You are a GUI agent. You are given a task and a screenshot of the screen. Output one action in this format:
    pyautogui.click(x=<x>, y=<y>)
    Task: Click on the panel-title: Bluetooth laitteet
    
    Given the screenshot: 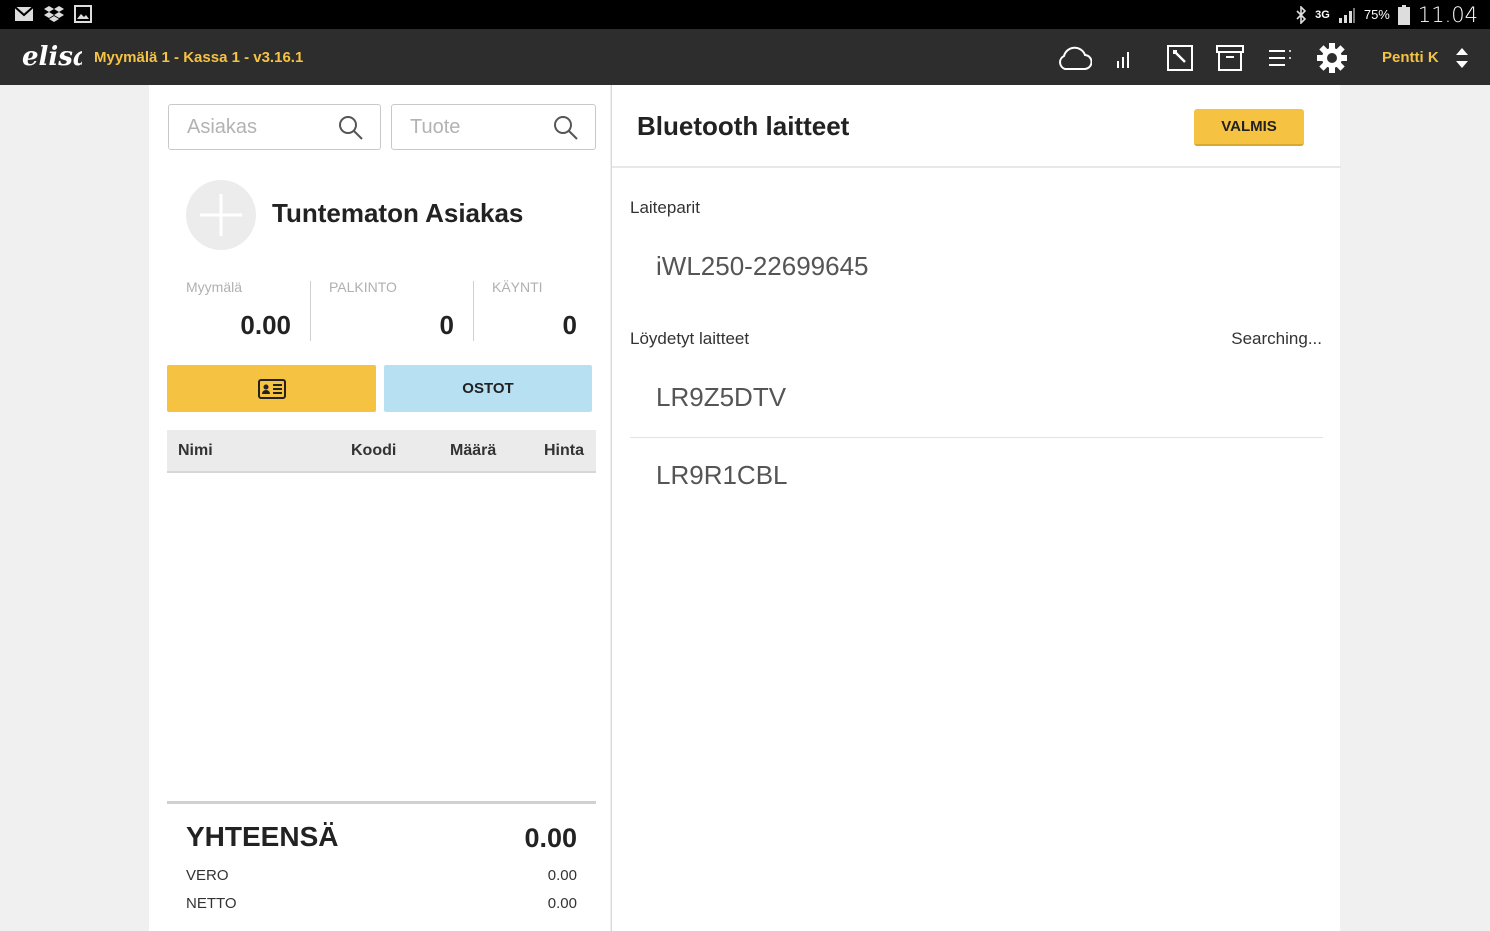 What is the action you would take?
    pyautogui.click(x=743, y=126)
    